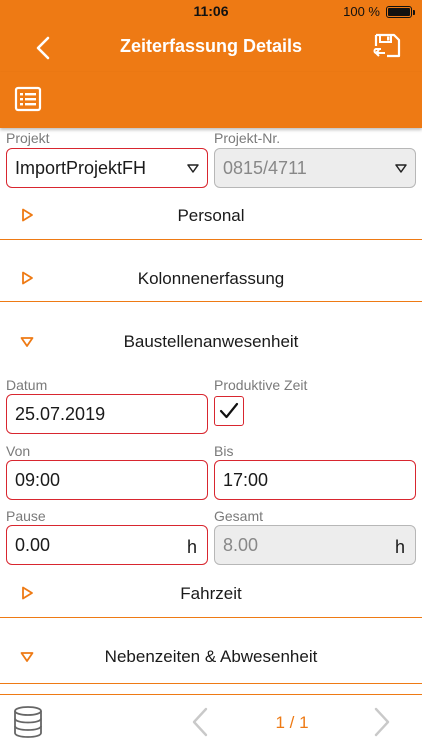 This screenshot has width=422, height=750. I want to click on von-field: 09:00, so click(107, 480).